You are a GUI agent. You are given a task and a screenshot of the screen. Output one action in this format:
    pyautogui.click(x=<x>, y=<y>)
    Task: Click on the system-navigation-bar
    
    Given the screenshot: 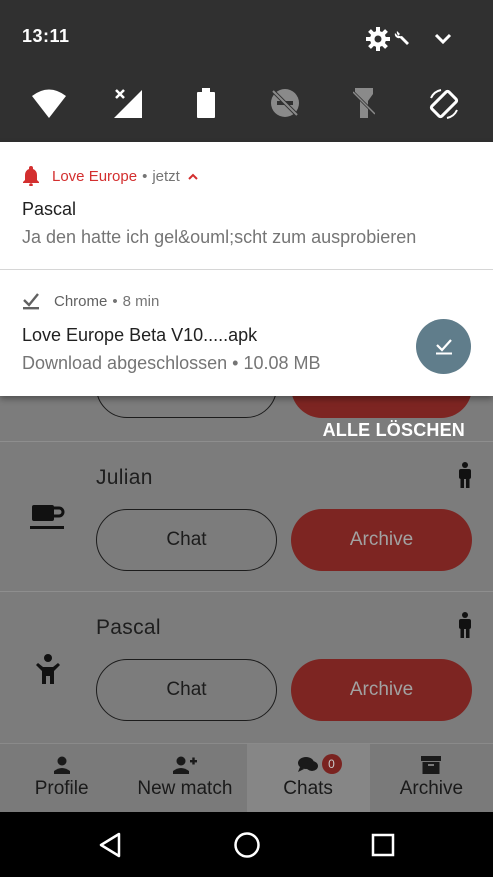 What is the action you would take?
    pyautogui.click(x=246, y=844)
    